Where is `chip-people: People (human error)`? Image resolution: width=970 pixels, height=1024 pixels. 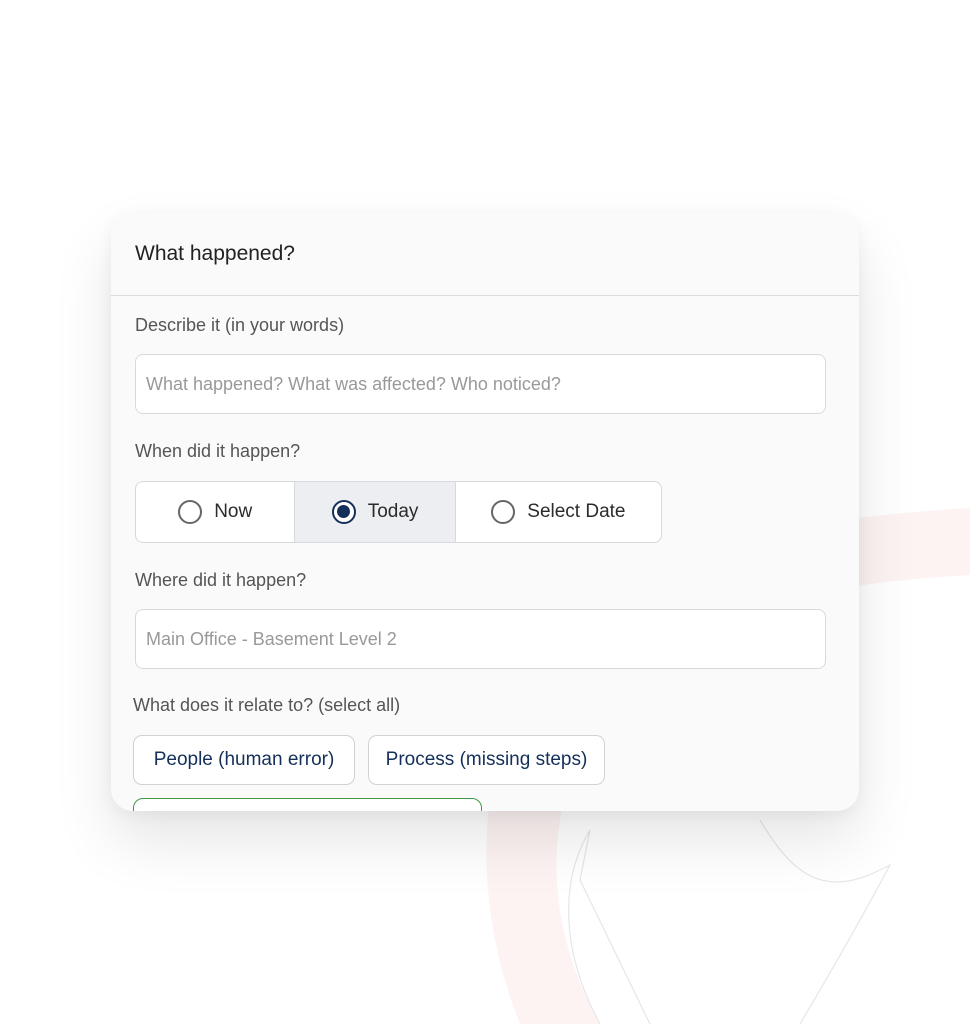
chip-people: People (human error) is located at coordinates (244, 760).